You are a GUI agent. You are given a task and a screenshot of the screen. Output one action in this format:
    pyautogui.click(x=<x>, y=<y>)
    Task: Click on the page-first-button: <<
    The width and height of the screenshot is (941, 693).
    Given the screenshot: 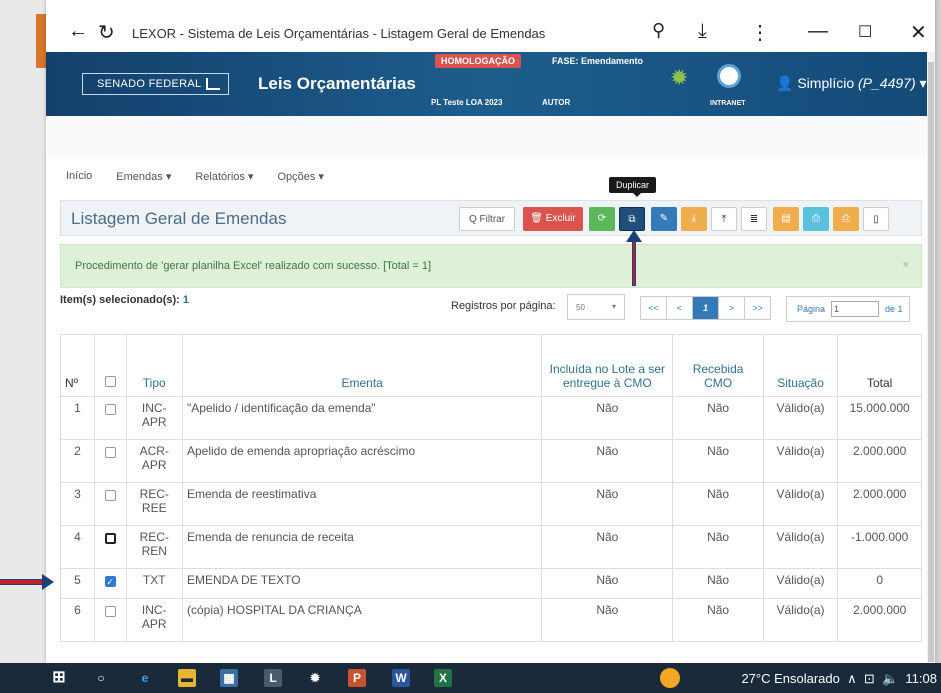 What is the action you would take?
    pyautogui.click(x=653, y=308)
    